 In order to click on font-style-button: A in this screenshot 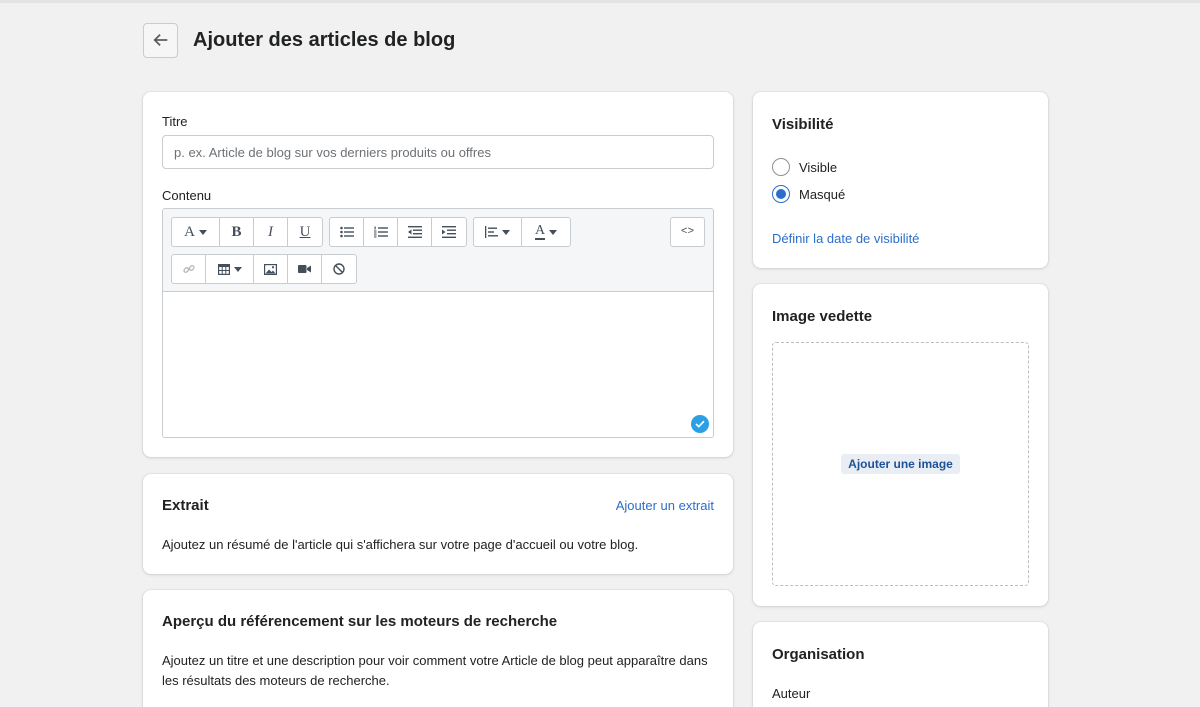, I will do `click(196, 232)`.